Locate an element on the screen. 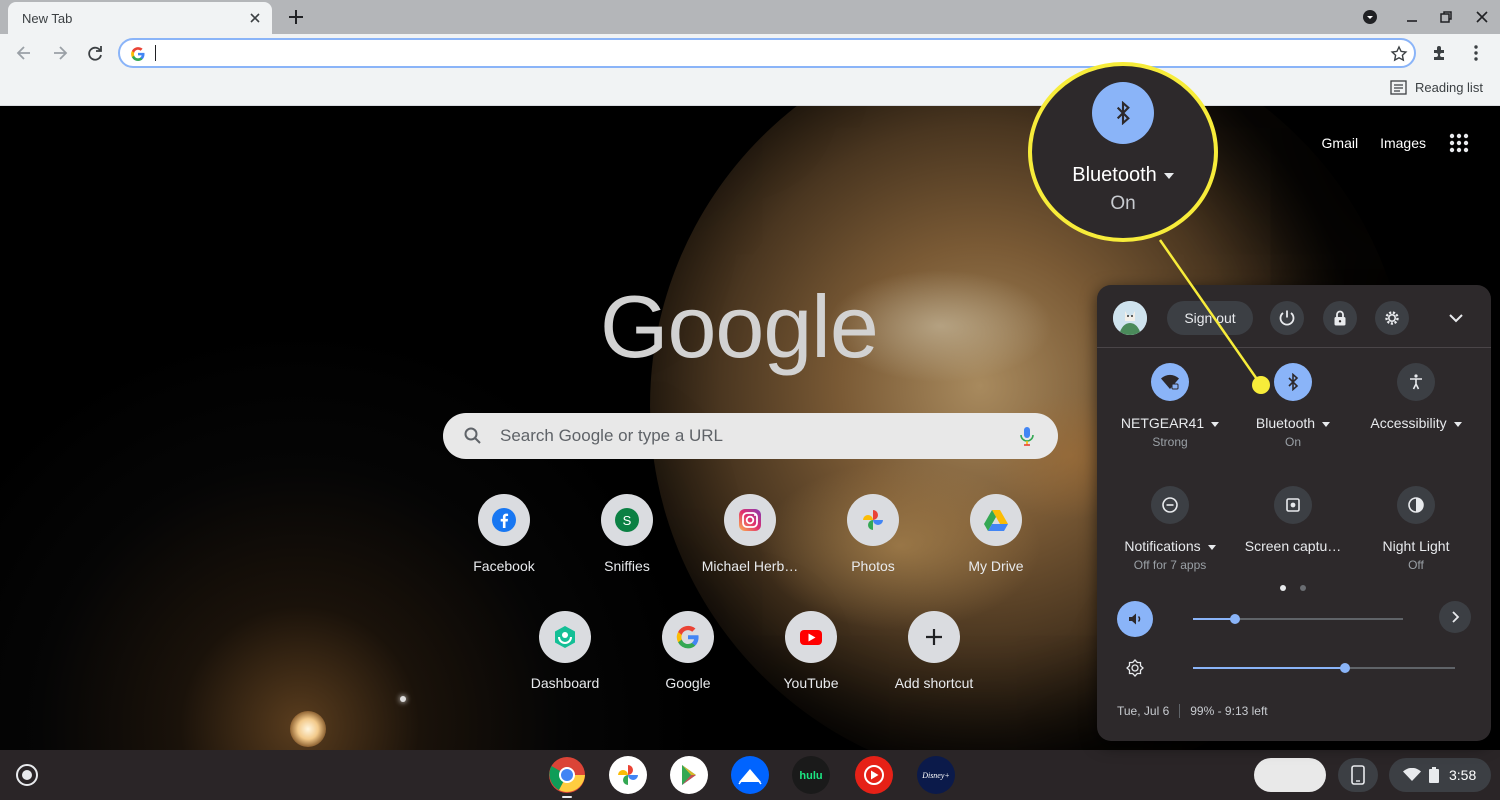  reading-list-button: Reading list is located at coordinates (1436, 87).